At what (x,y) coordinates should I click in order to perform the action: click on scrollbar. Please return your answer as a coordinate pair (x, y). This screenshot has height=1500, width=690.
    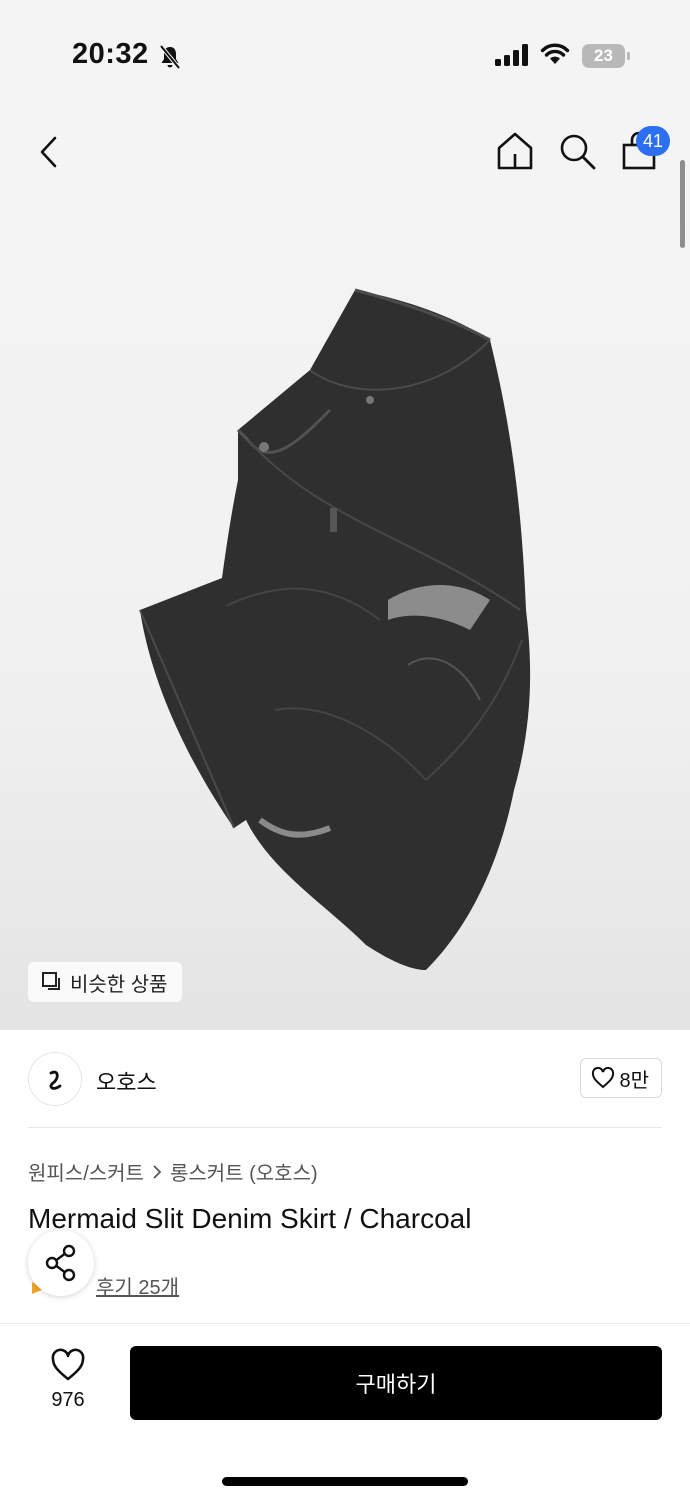
    Looking at the image, I should click on (682, 204).